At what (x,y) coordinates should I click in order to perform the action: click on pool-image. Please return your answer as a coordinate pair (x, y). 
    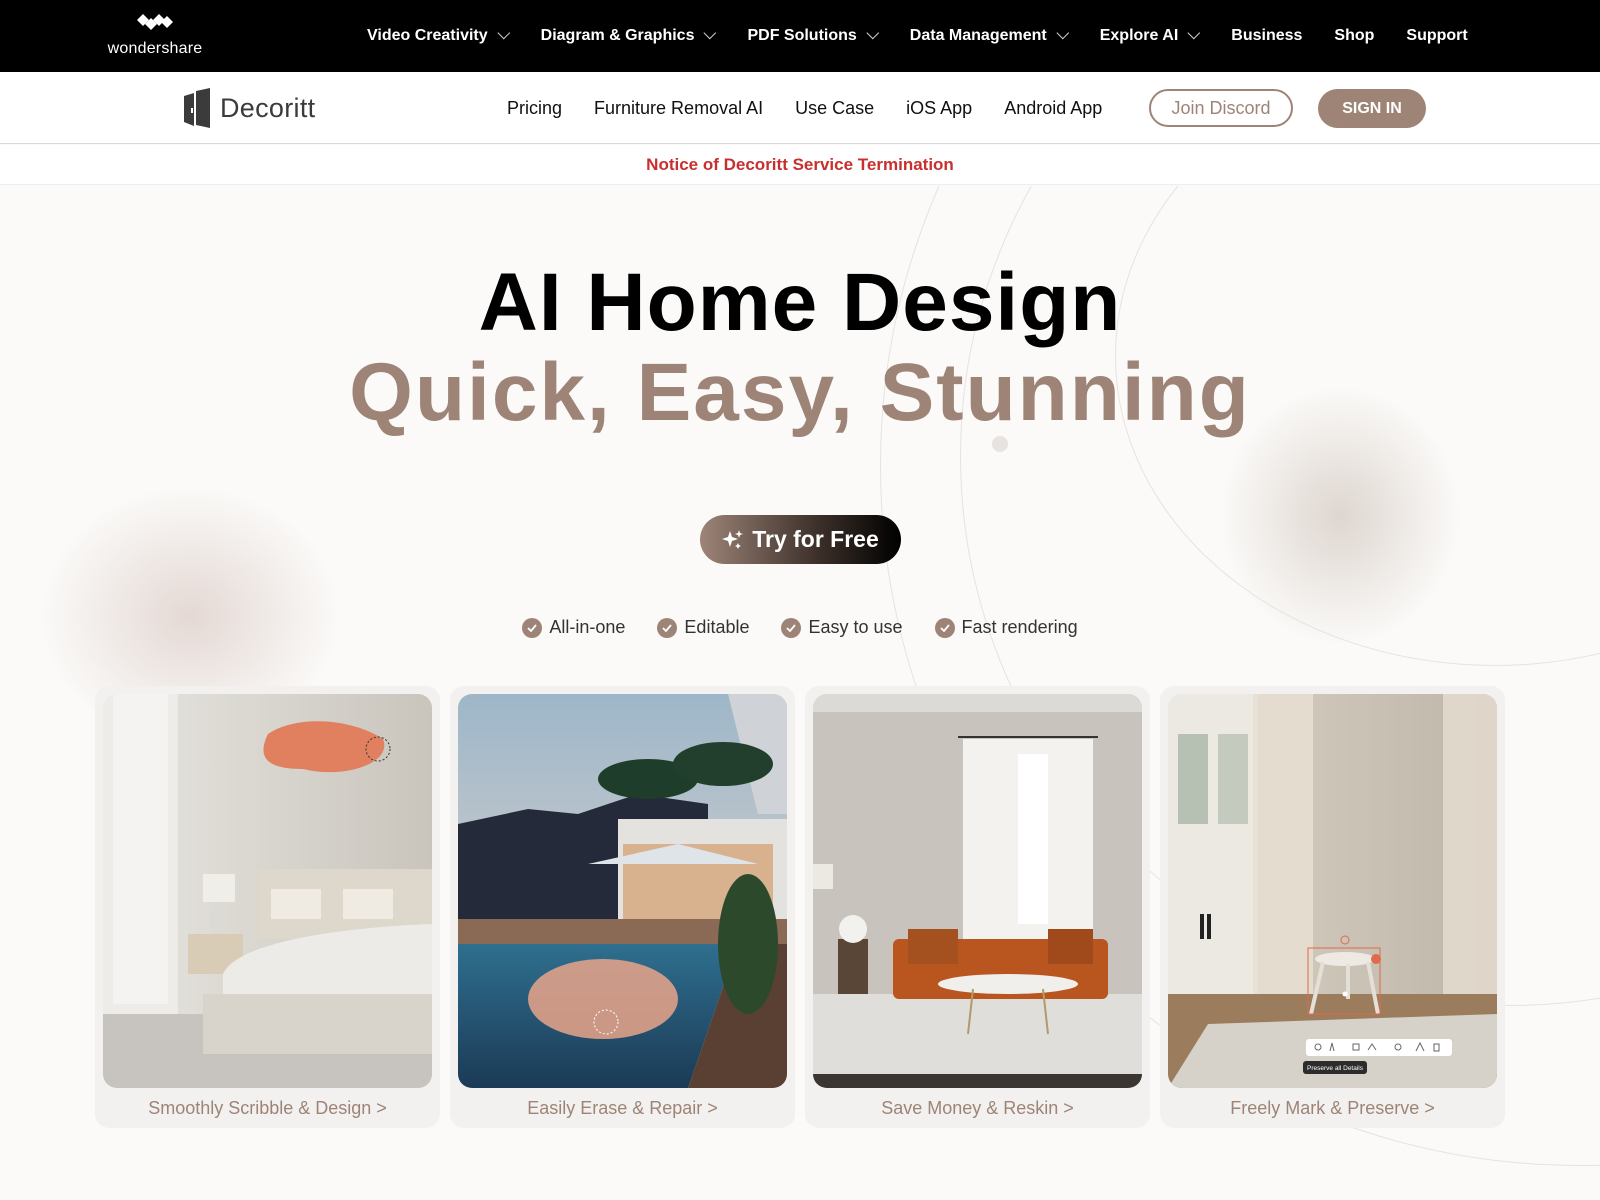
    Looking at the image, I should click on (622, 891).